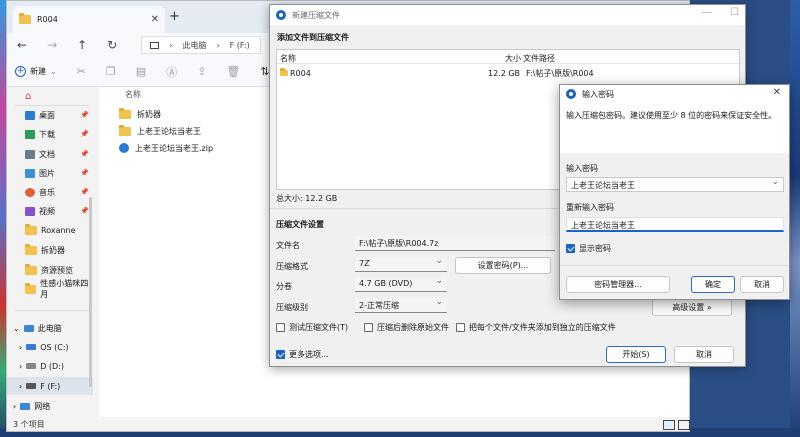 The image size is (800, 437). Describe the element at coordinates (36, 71) in the screenshot. I see `new-button: + 新建 ⌄` at that location.